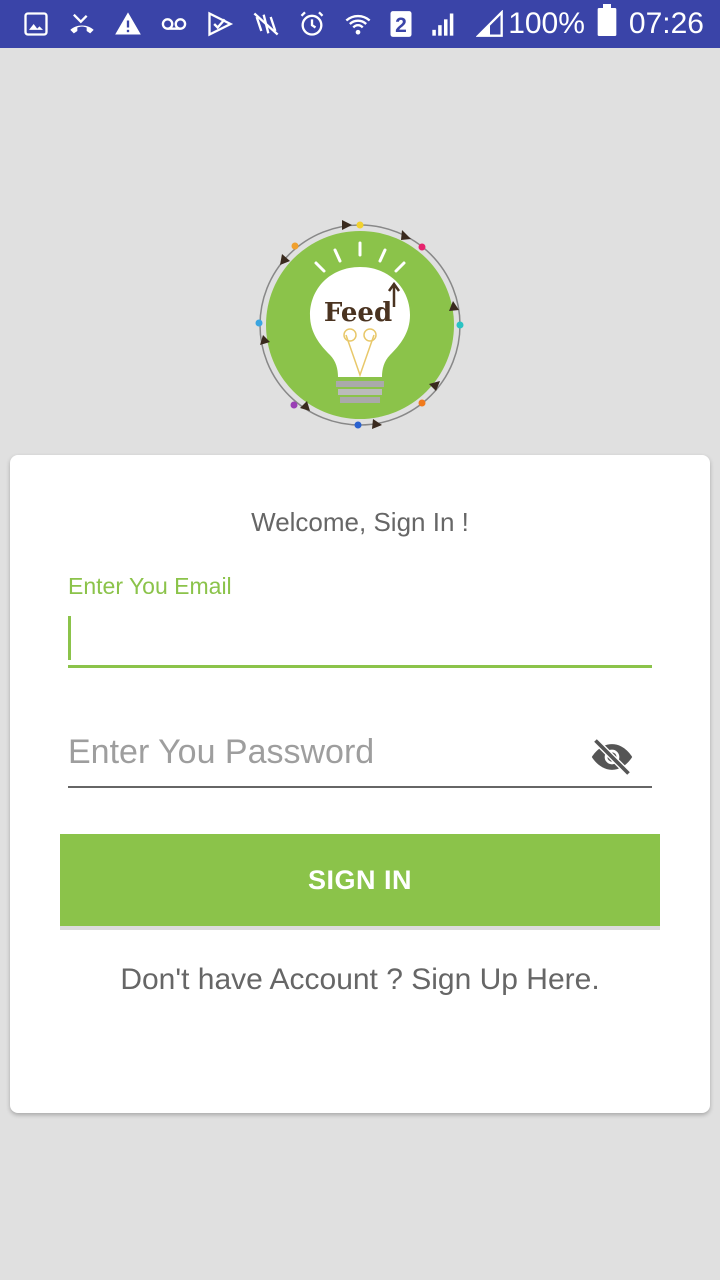 The image size is (720, 1280). Describe the element at coordinates (36, 24) in the screenshot. I see `image-icon` at that location.